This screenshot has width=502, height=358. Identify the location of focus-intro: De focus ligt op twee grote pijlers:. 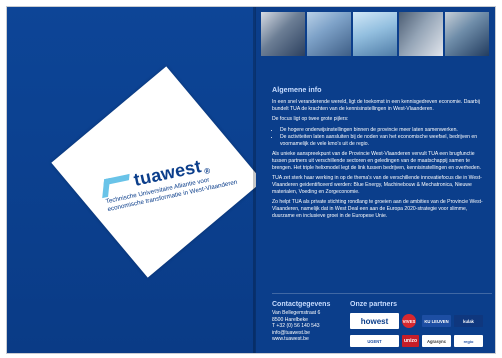
(310, 119).